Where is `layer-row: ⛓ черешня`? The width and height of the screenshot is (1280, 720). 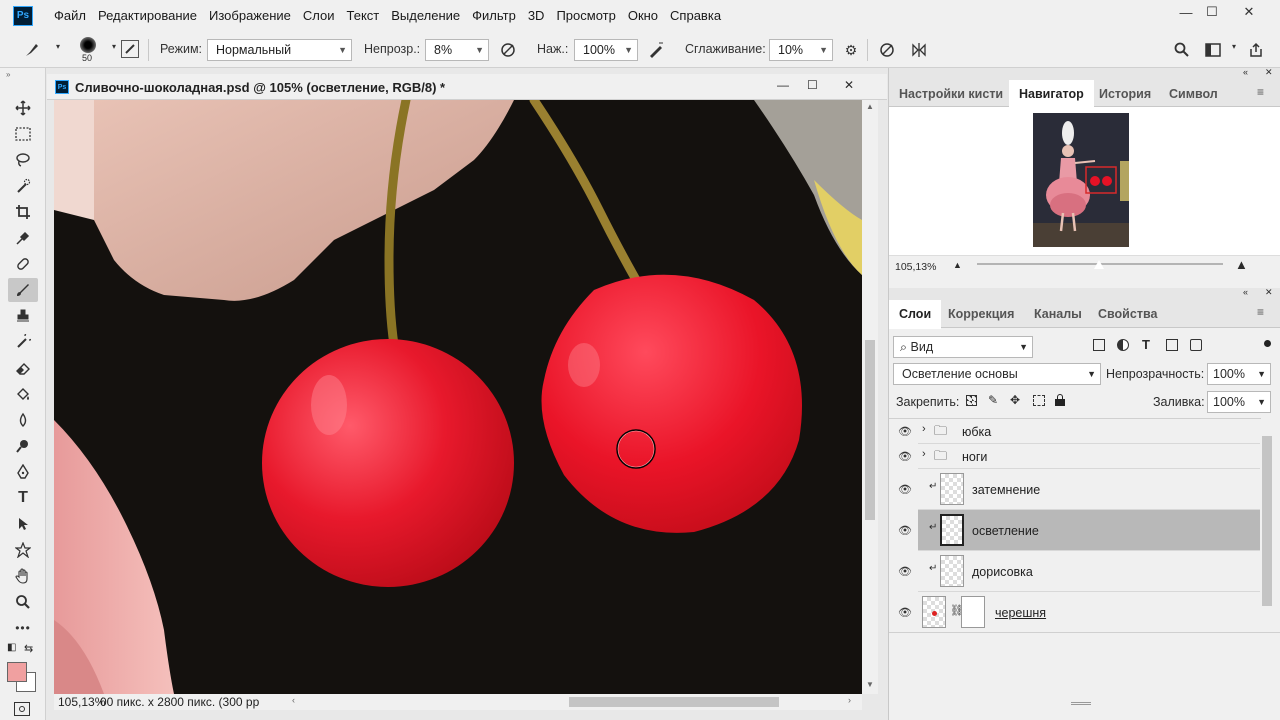 layer-row: ⛓ черешня is located at coordinates (1089, 612).